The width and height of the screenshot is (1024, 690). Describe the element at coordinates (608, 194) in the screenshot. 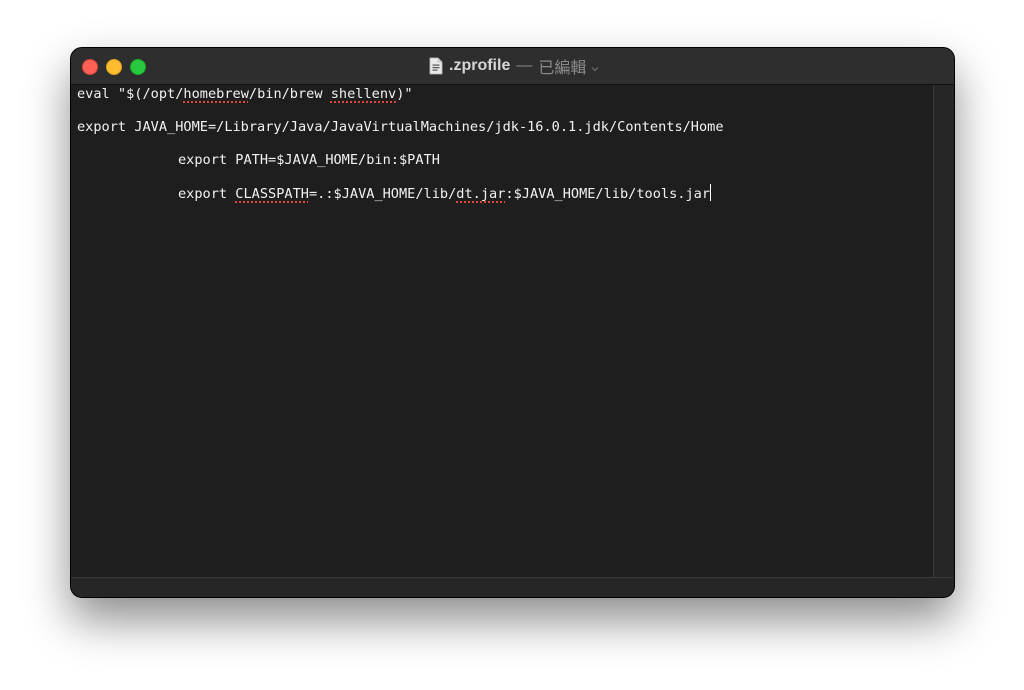

I see `line-4-text: :$JAVA_HOME/lib/tools.jar` at that location.